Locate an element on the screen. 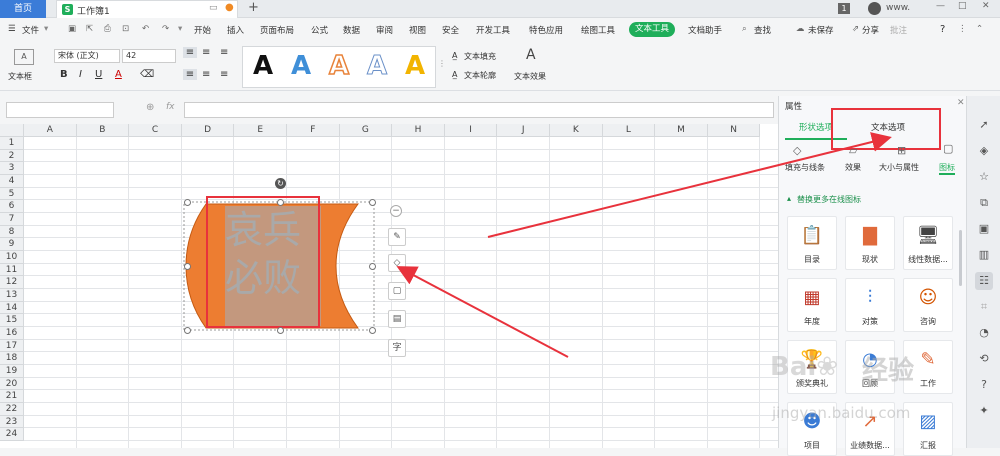  arrow-to-float-toolbar is located at coordinates (482, 312).